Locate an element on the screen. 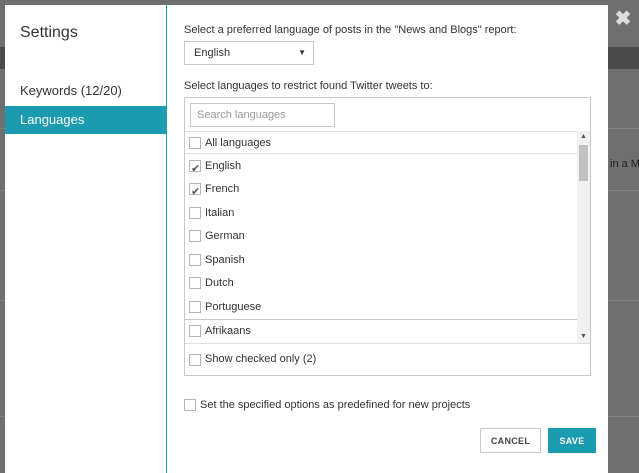 The image size is (639, 473). scrollbar-thumb is located at coordinates (583, 163).